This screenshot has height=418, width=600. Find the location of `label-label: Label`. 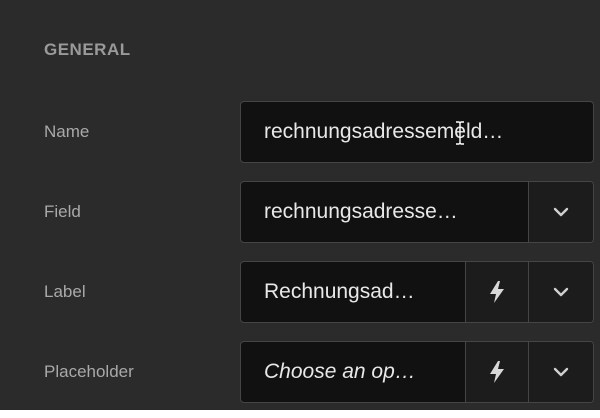

label-label: Label is located at coordinates (65, 291).